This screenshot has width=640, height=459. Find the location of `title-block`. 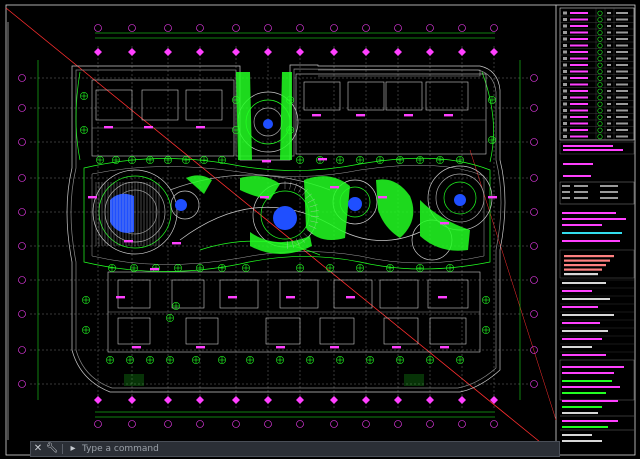

title-block is located at coordinates (597, 291).